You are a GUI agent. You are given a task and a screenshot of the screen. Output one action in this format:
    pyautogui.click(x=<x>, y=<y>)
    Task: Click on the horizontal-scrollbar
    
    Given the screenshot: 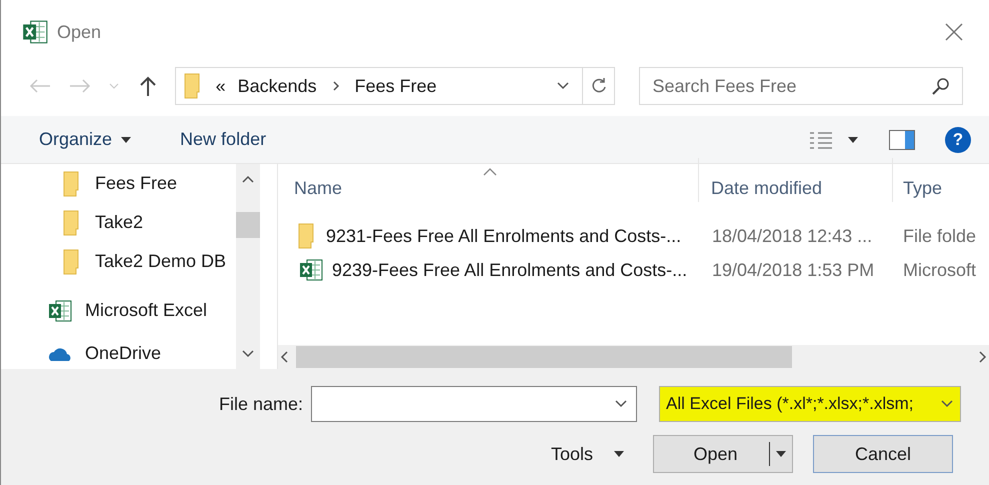 What is the action you would take?
    pyautogui.click(x=633, y=357)
    